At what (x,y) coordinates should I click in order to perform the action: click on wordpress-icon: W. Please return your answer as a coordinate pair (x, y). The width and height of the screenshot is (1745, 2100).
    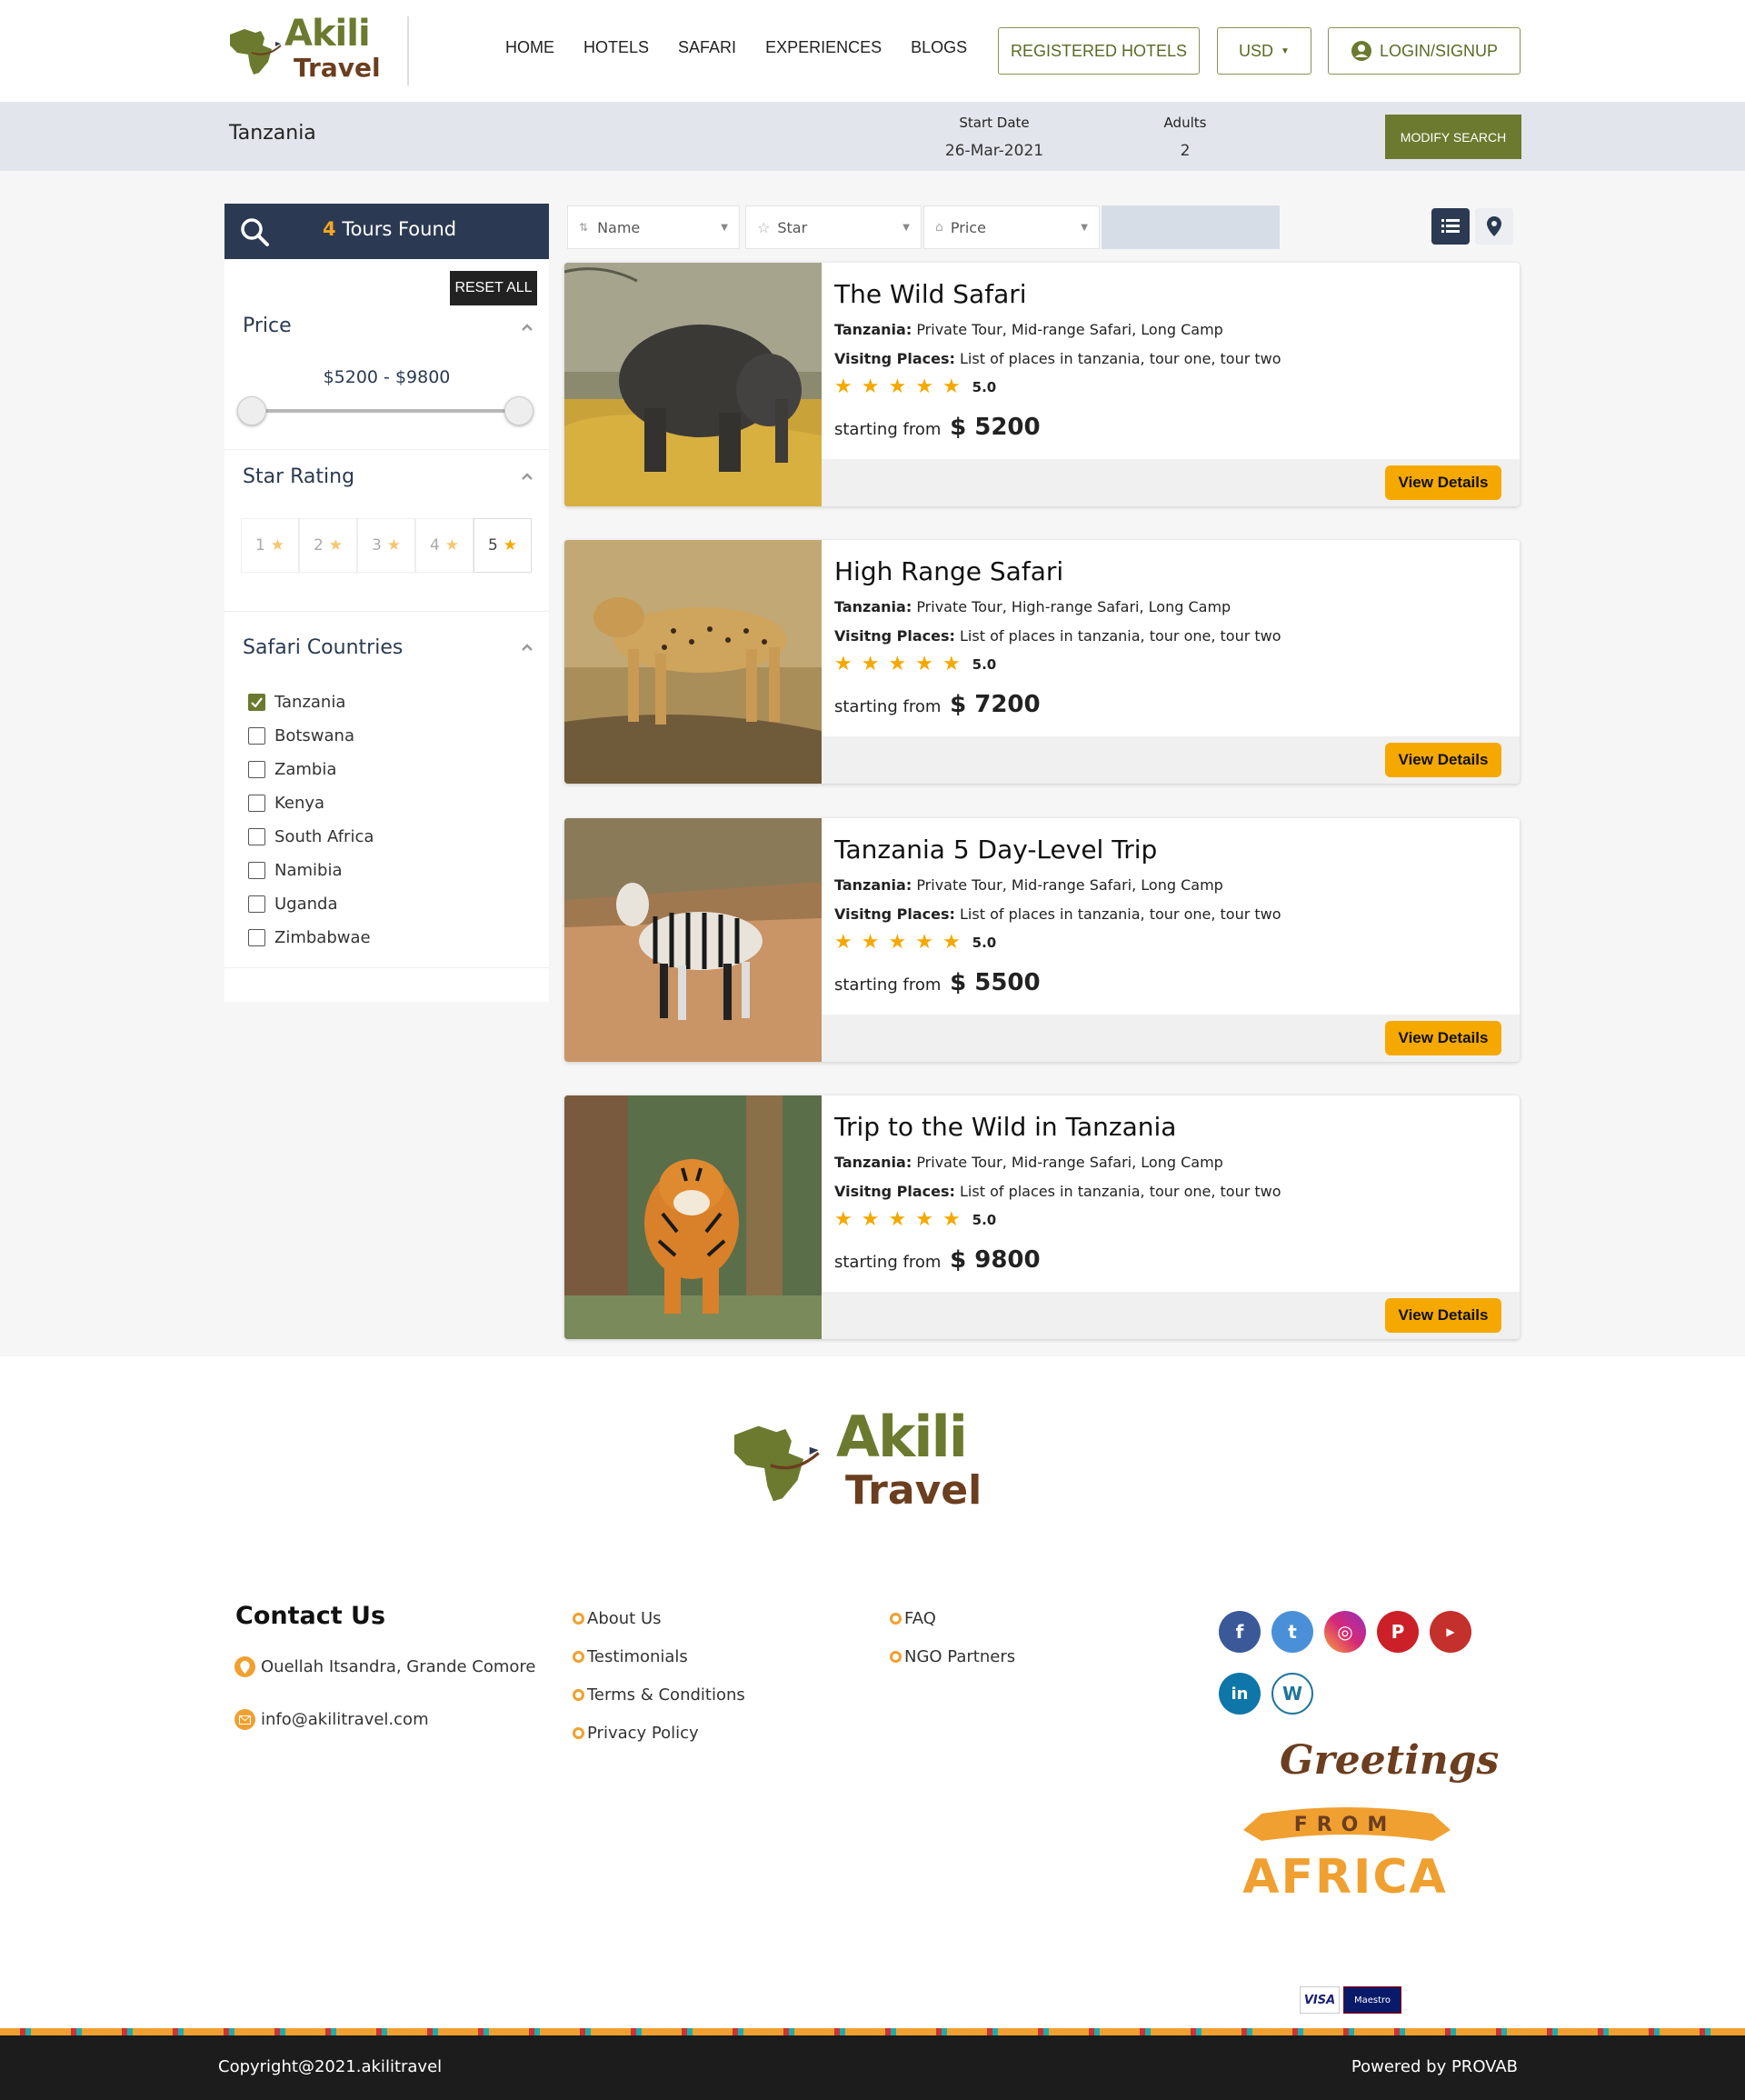
    Looking at the image, I should click on (1292, 1694).